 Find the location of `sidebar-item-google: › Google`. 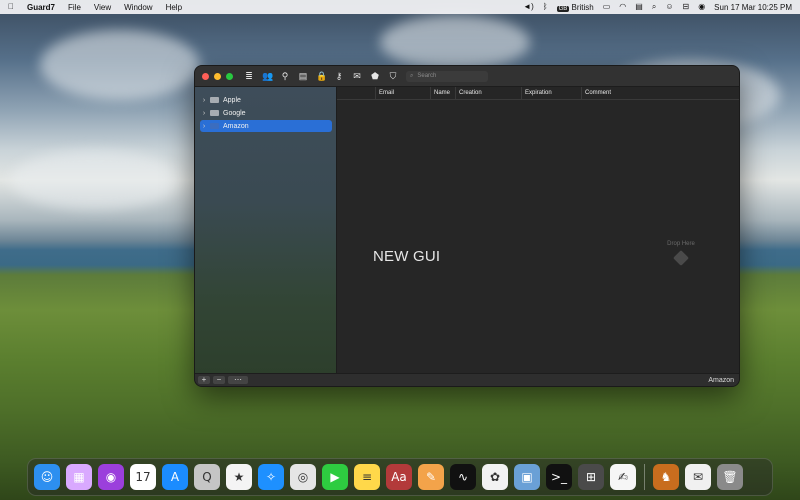

sidebar-item-google: › Google is located at coordinates (266, 113).